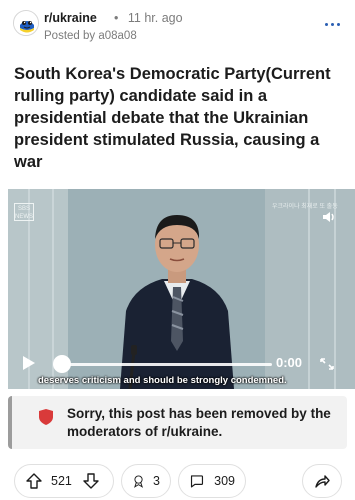  I want to click on post-age: • 11 hr. ago, so click(148, 18).